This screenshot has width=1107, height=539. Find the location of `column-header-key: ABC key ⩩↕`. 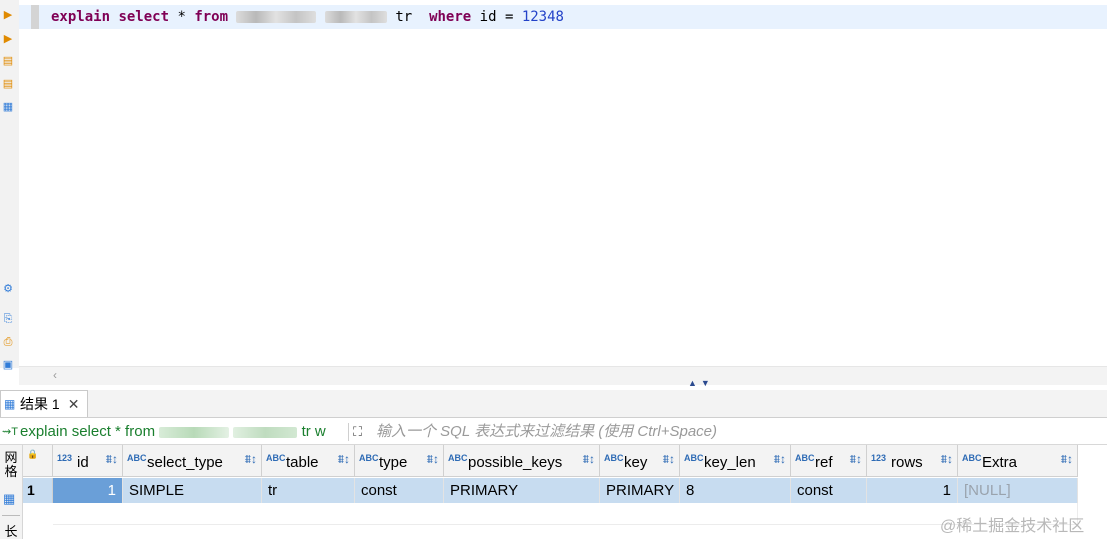

column-header-key: ABC key ⩩↕ is located at coordinates (640, 461).